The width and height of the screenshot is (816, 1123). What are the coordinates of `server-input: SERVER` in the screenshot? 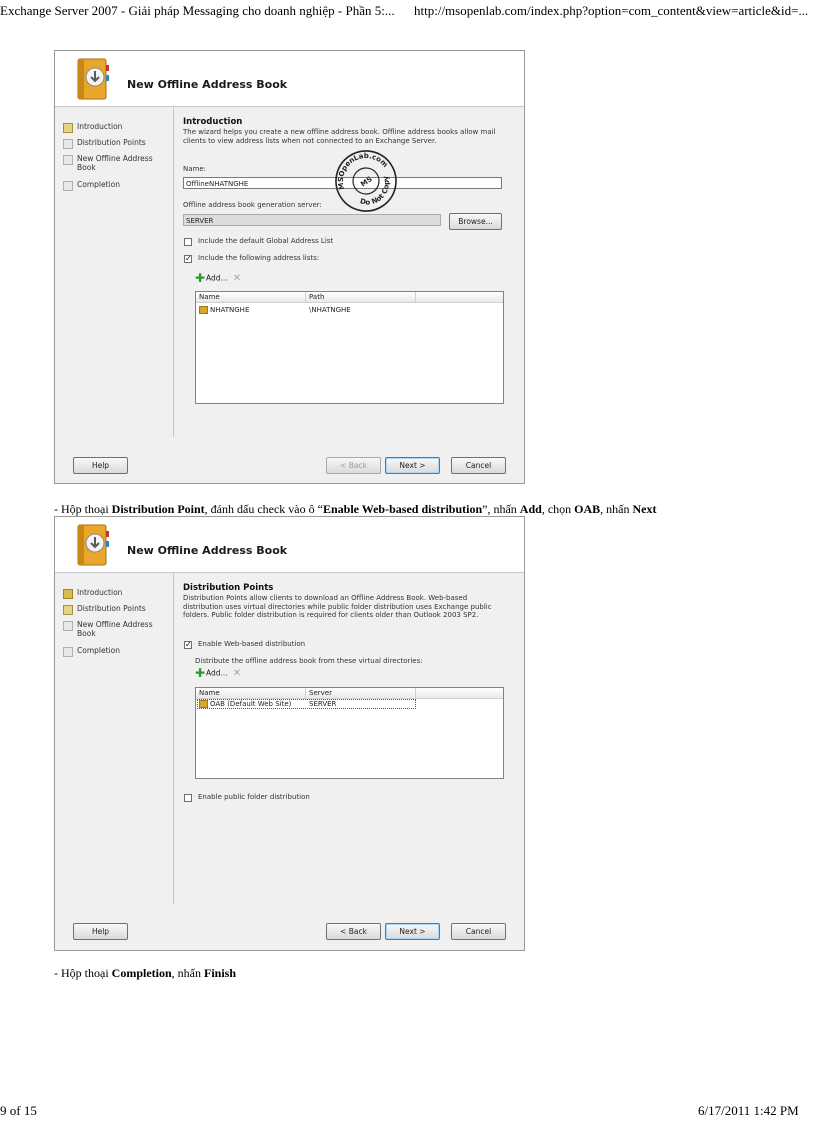 It's located at (312, 220).